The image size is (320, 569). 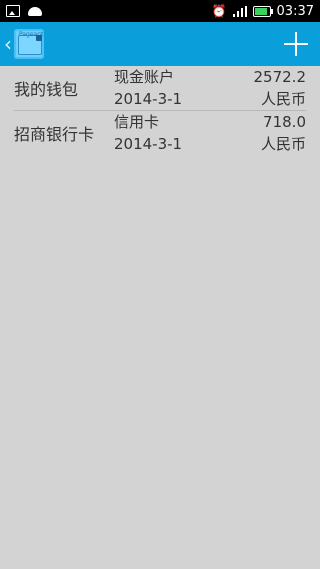 I want to click on action-bar: ‹ Pageant, so click(x=160, y=44).